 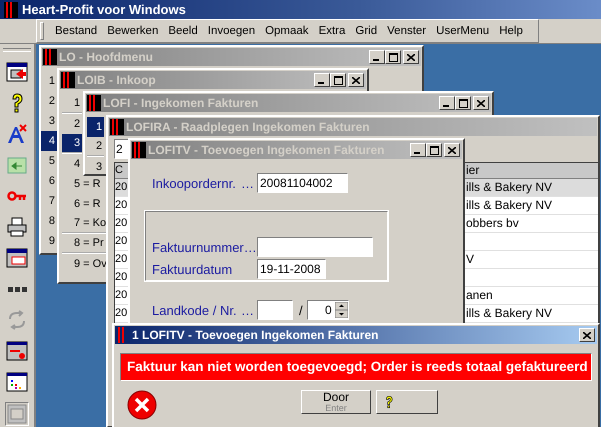 What do you see at coordinates (462, 31) in the screenshot?
I see `menu-item: UserMenu` at bounding box center [462, 31].